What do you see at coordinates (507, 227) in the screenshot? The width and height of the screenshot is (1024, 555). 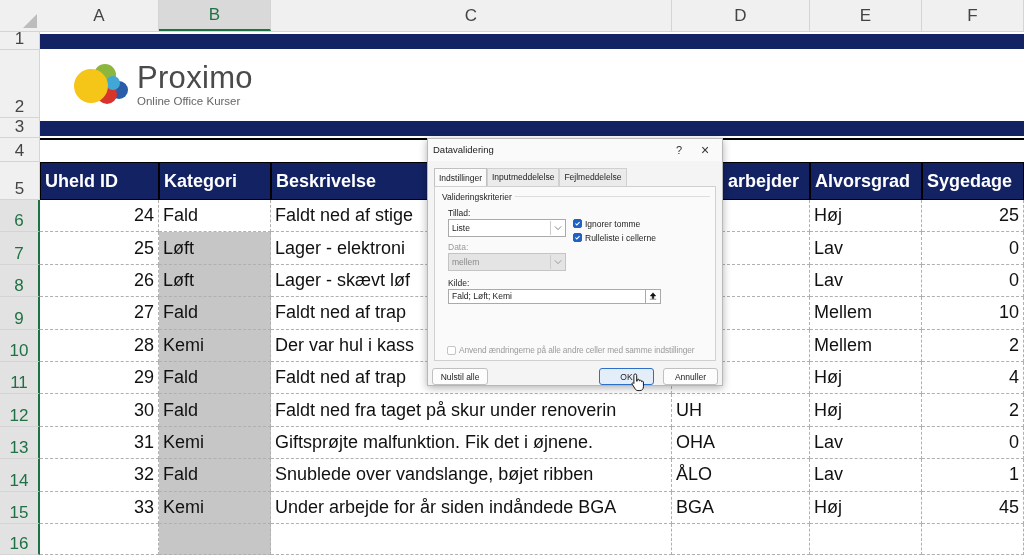 I see `allow-dropdown: Liste` at bounding box center [507, 227].